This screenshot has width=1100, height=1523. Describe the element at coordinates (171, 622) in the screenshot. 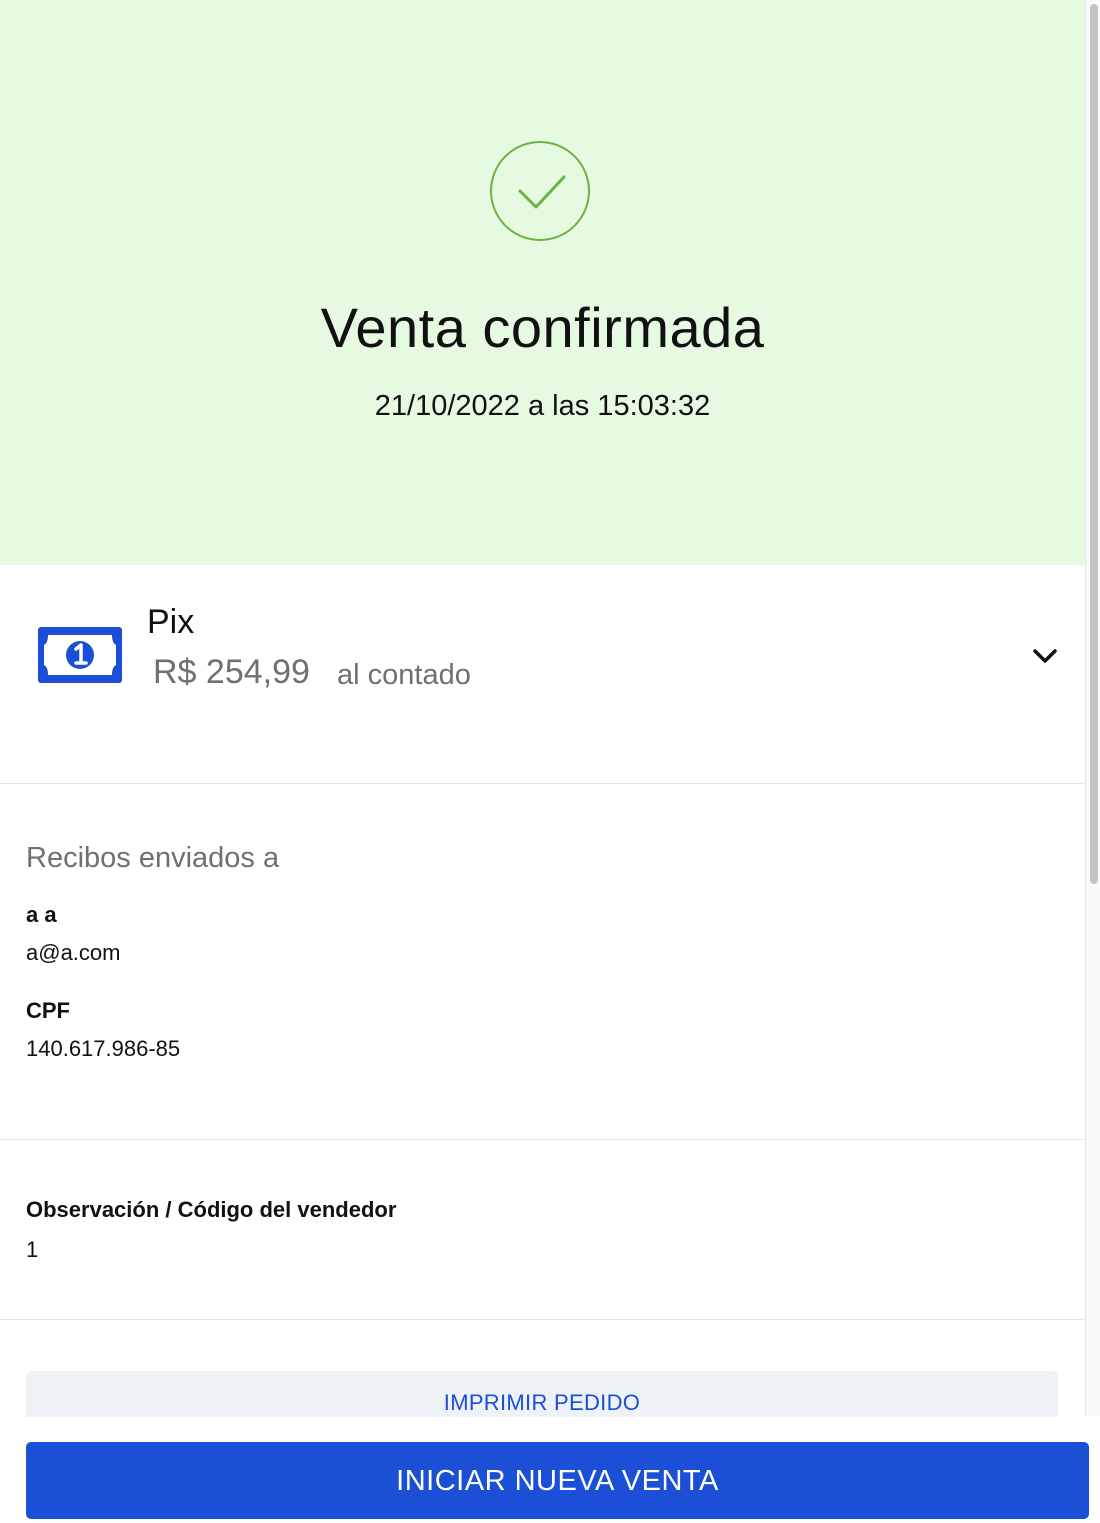

I see `payment-method-name: Pix` at that location.